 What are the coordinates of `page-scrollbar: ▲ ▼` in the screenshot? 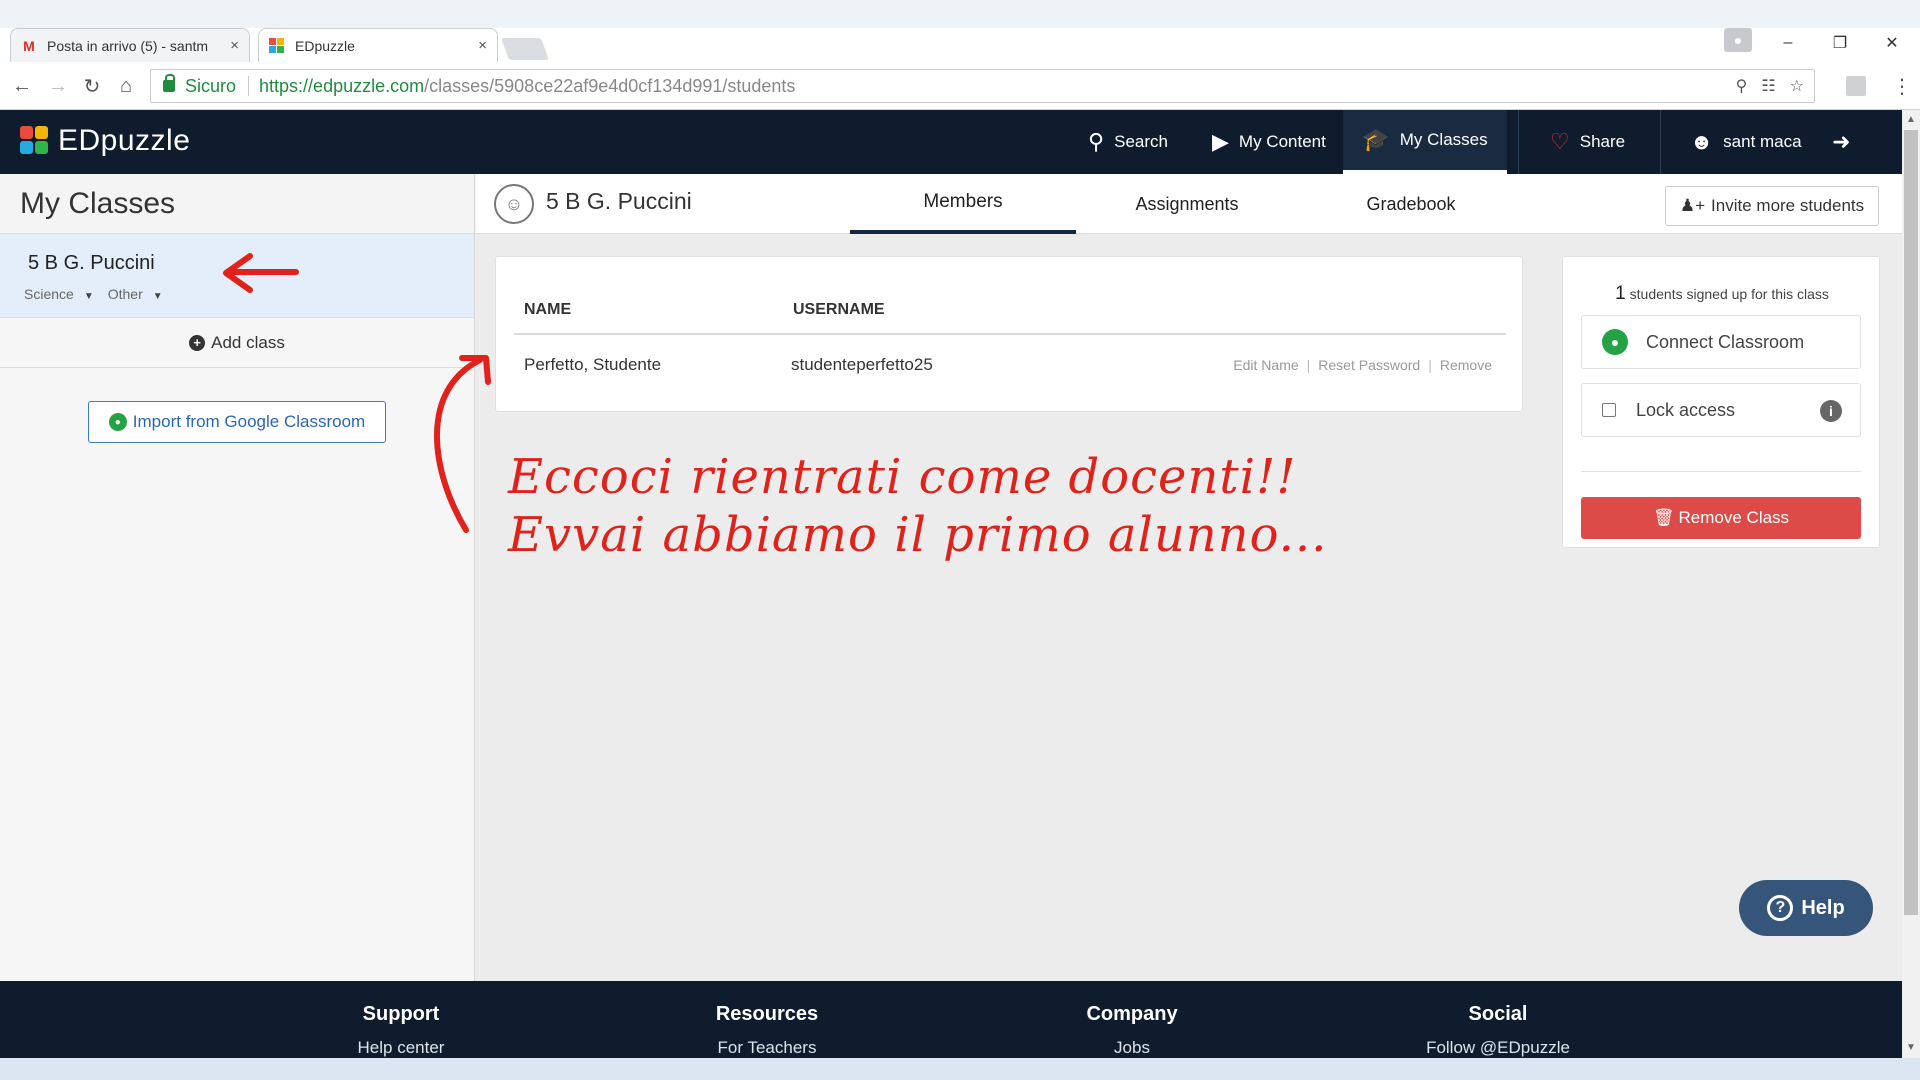 It's located at (1911, 584).